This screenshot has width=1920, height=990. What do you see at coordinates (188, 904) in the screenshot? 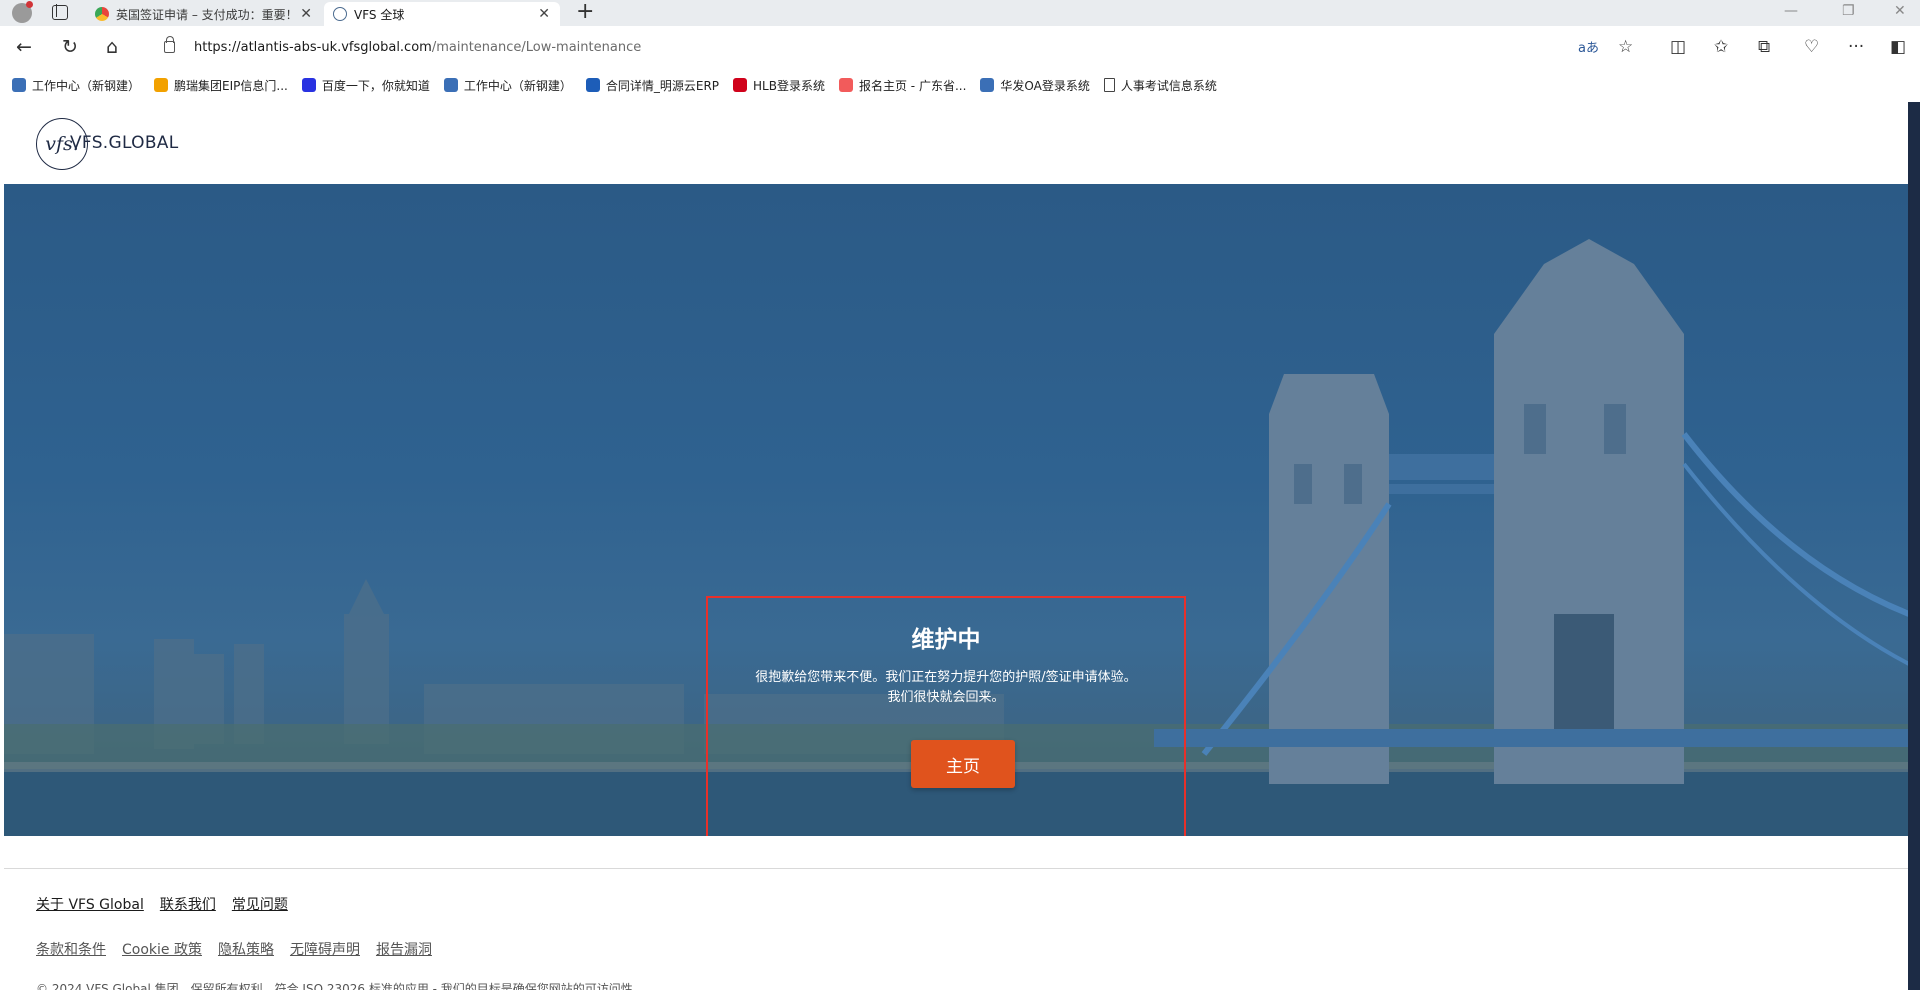
I see `footer-link-contact: 联系我们` at bounding box center [188, 904].